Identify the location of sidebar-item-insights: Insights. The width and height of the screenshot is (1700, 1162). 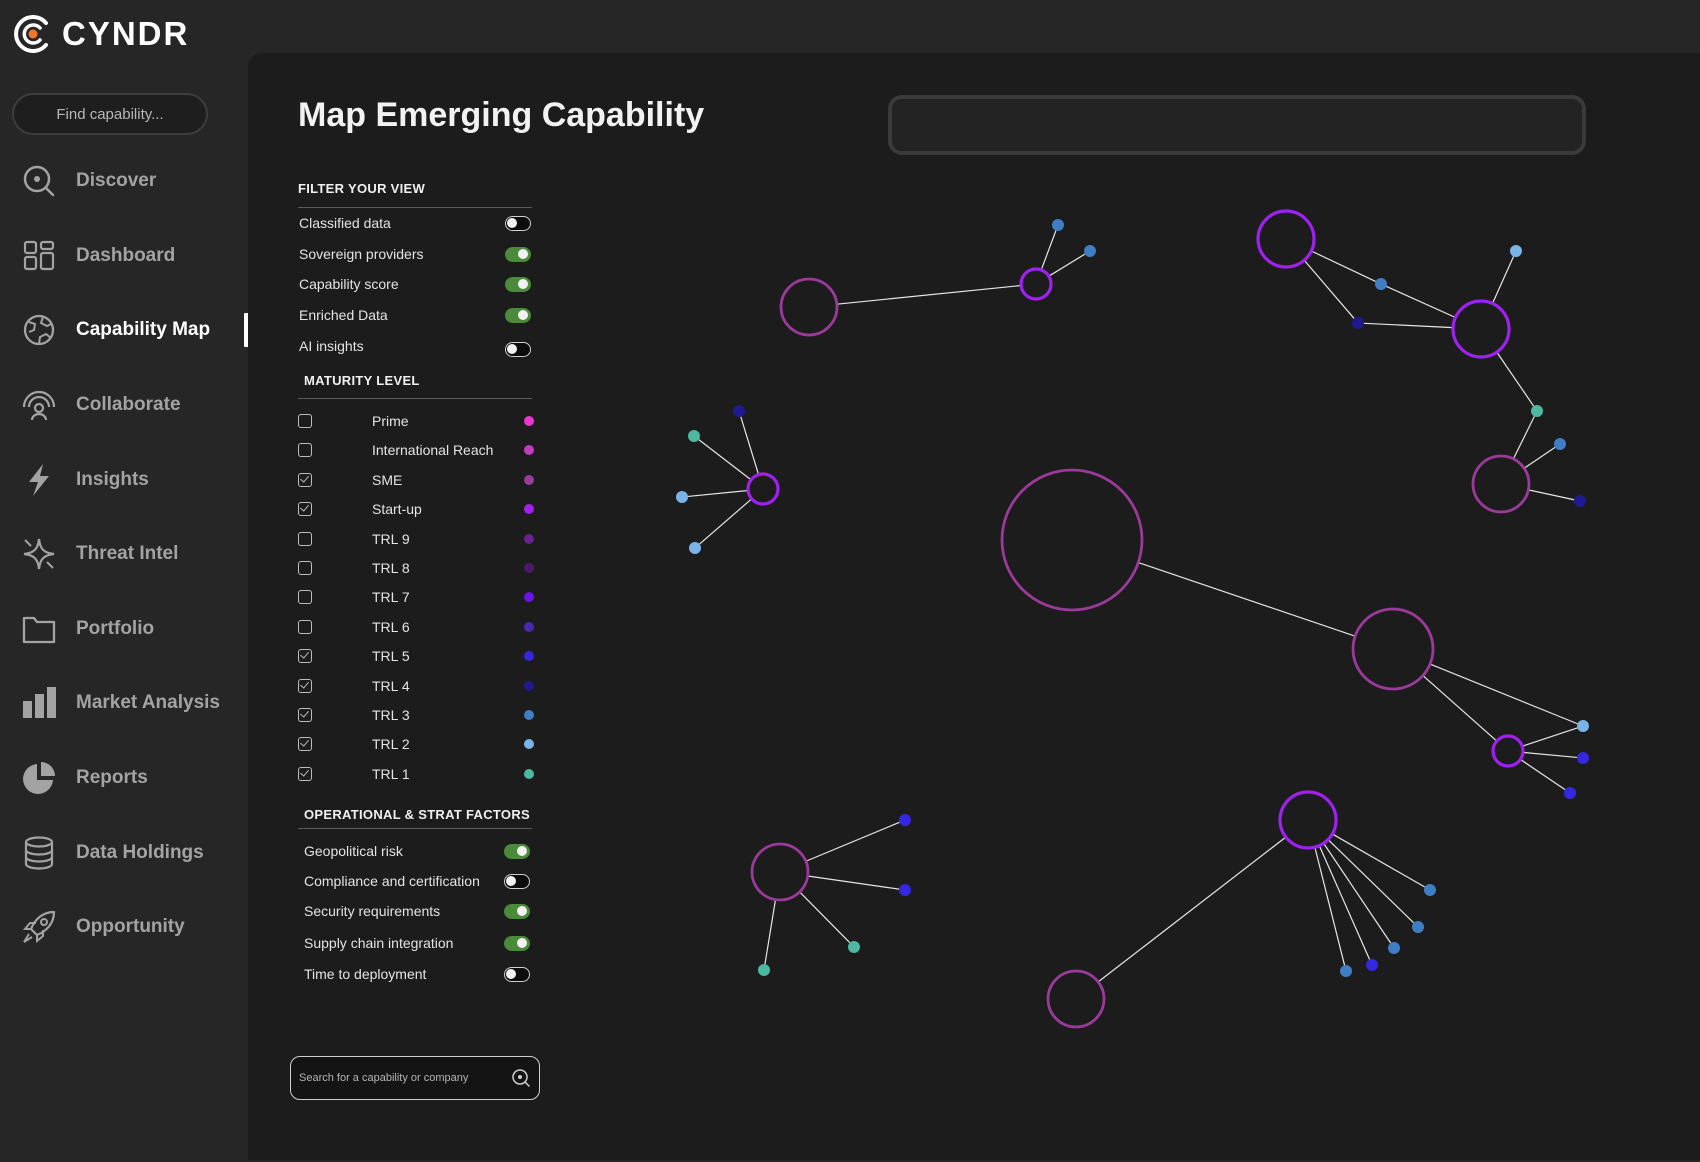
(125, 479).